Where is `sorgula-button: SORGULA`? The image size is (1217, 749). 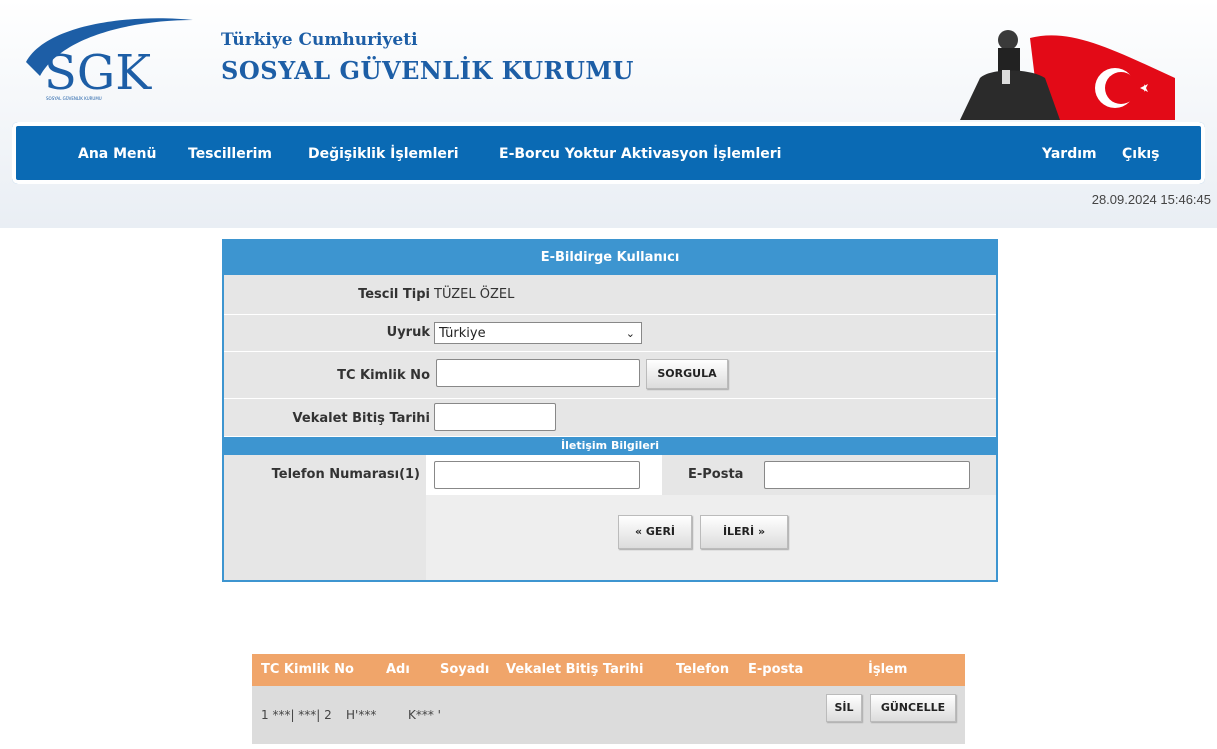 sorgula-button: SORGULA is located at coordinates (687, 374).